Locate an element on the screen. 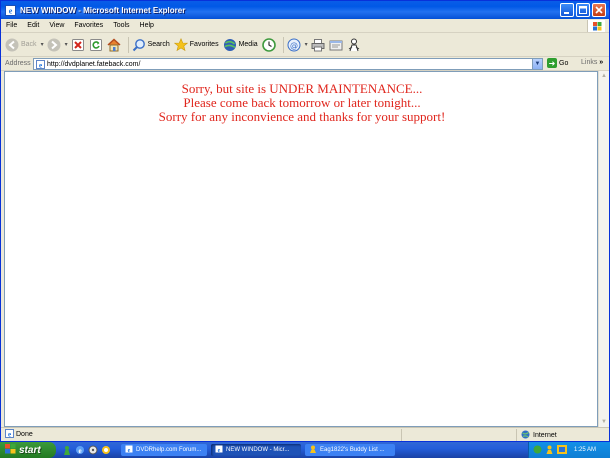 This screenshot has width=610, height=458. print-button is located at coordinates (318, 45).